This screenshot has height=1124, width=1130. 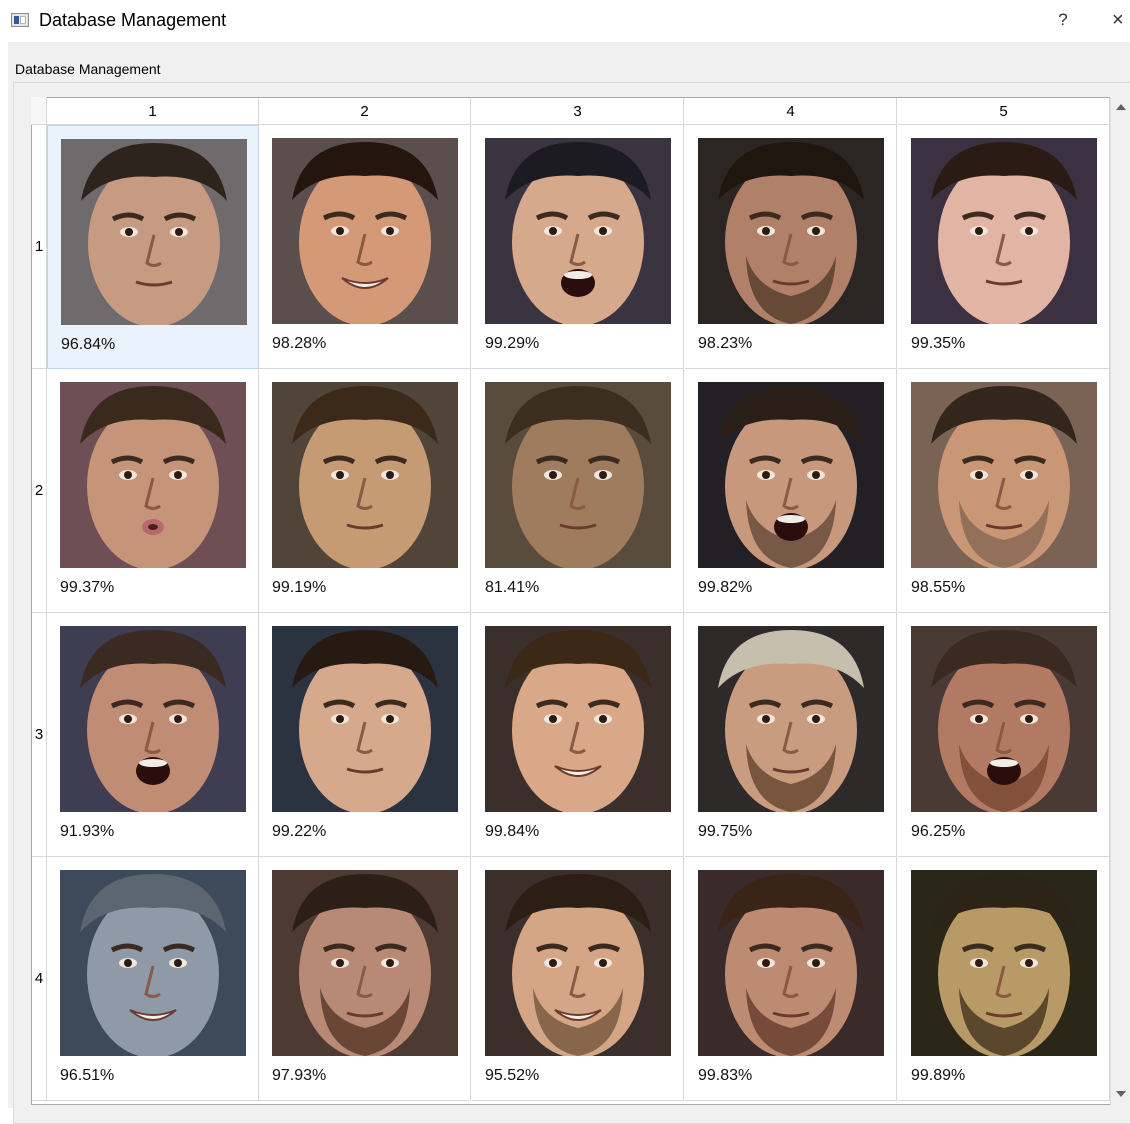 I want to click on table-corner-button, so click(x=39, y=111).